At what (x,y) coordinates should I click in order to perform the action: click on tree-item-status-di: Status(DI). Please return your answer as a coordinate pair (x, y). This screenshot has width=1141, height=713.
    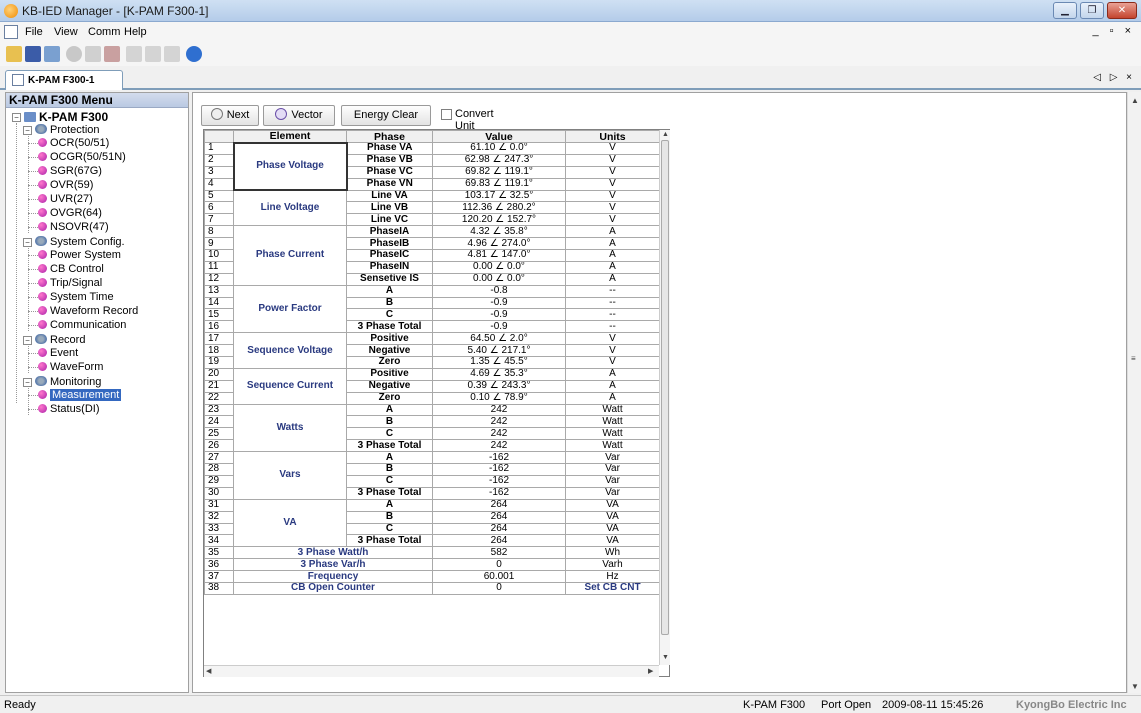
    Looking at the image, I should click on (64, 409).